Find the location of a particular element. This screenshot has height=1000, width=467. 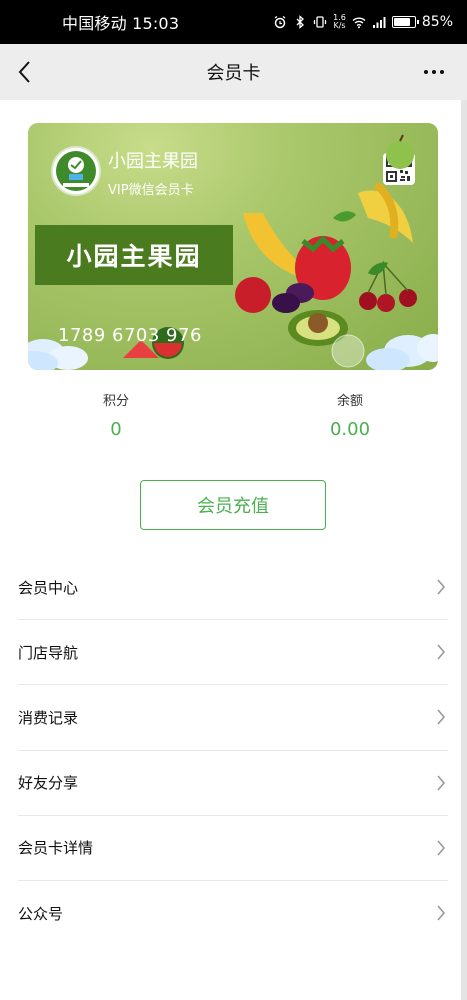

page-title: 会员卡 is located at coordinates (233, 73).